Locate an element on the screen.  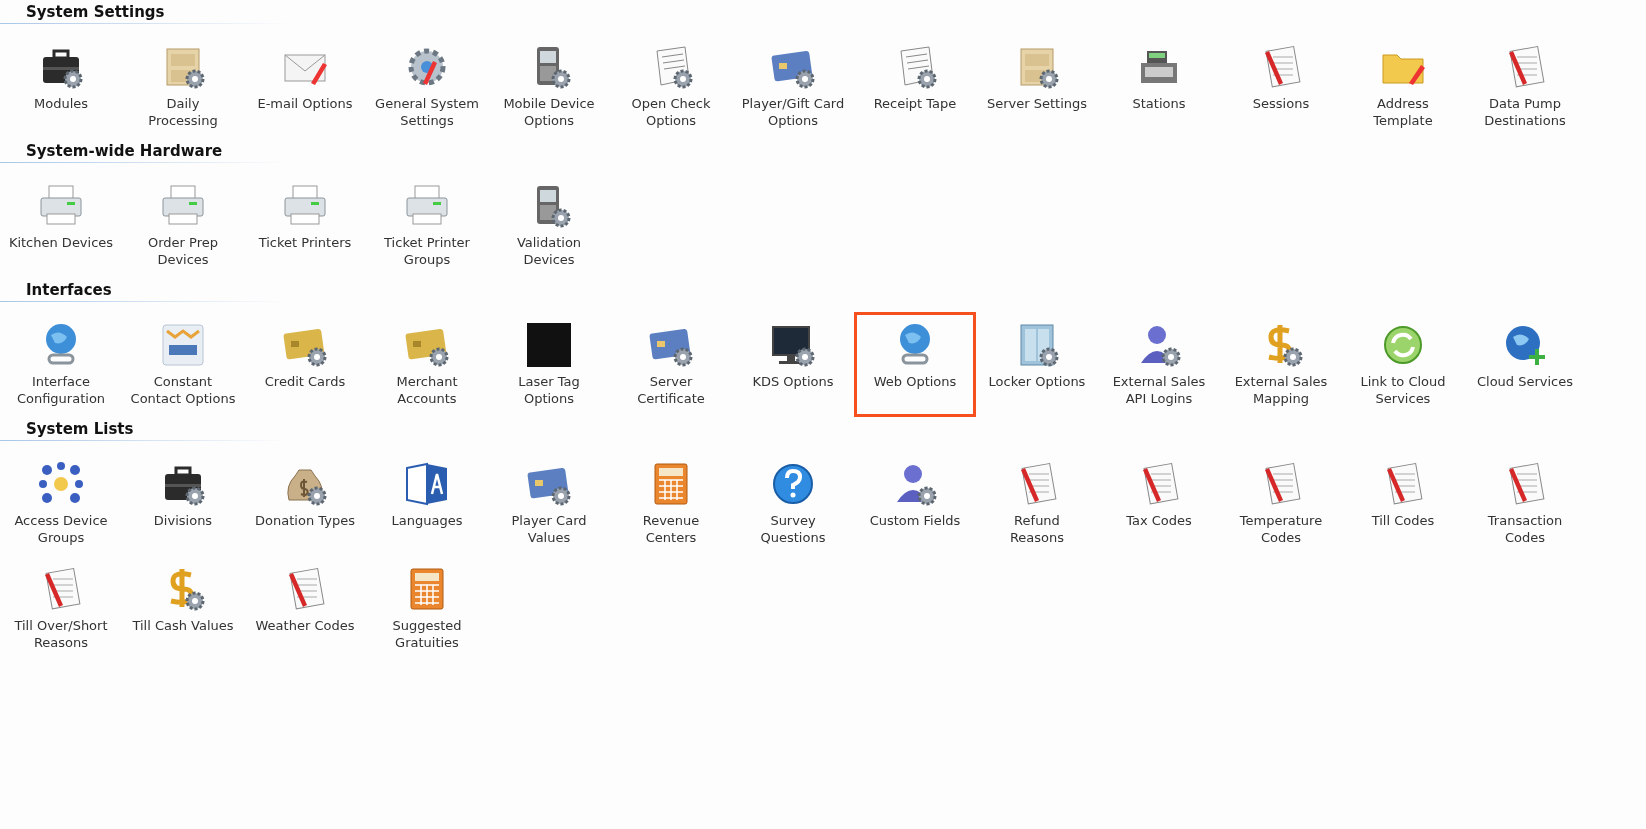
settings-tile: E-mail Options is located at coordinates (305, 86).